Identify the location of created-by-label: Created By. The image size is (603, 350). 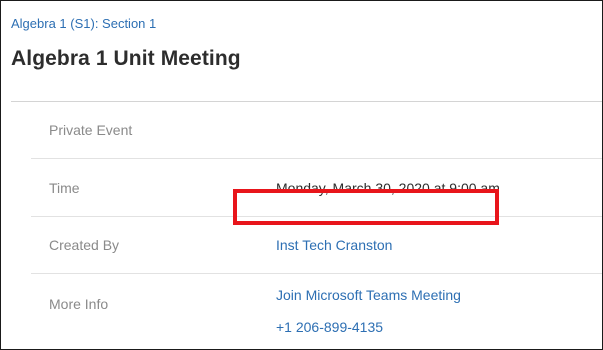
(84, 245).